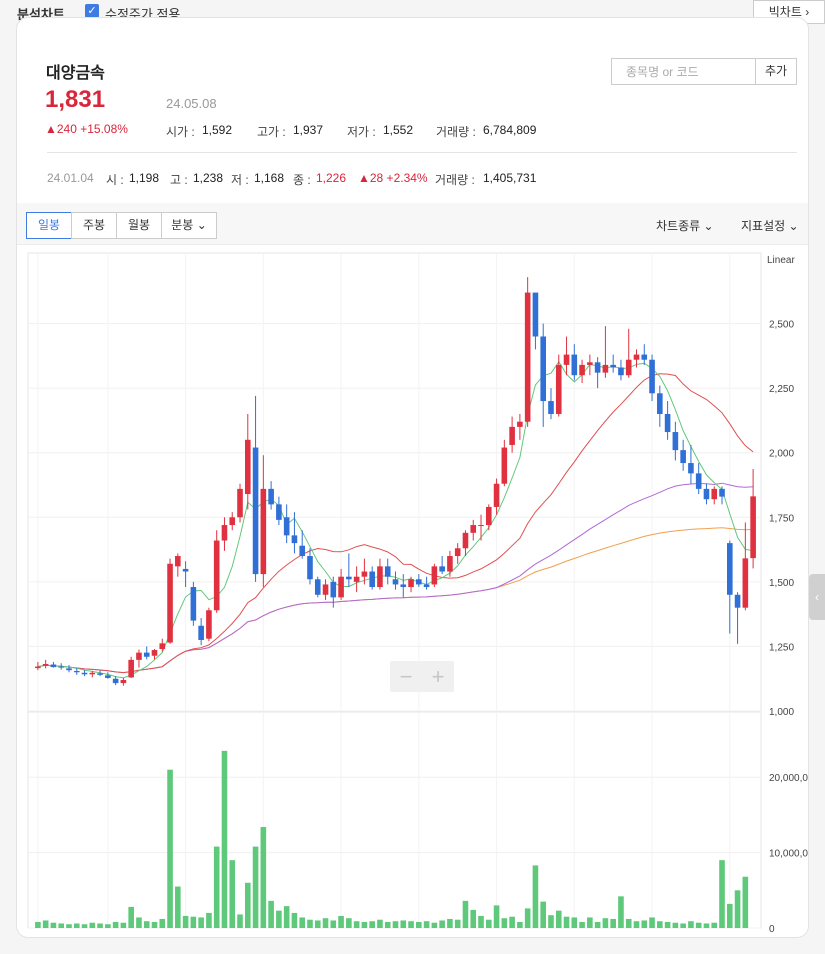  I want to click on zoom-out-button: −, so click(406, 677).